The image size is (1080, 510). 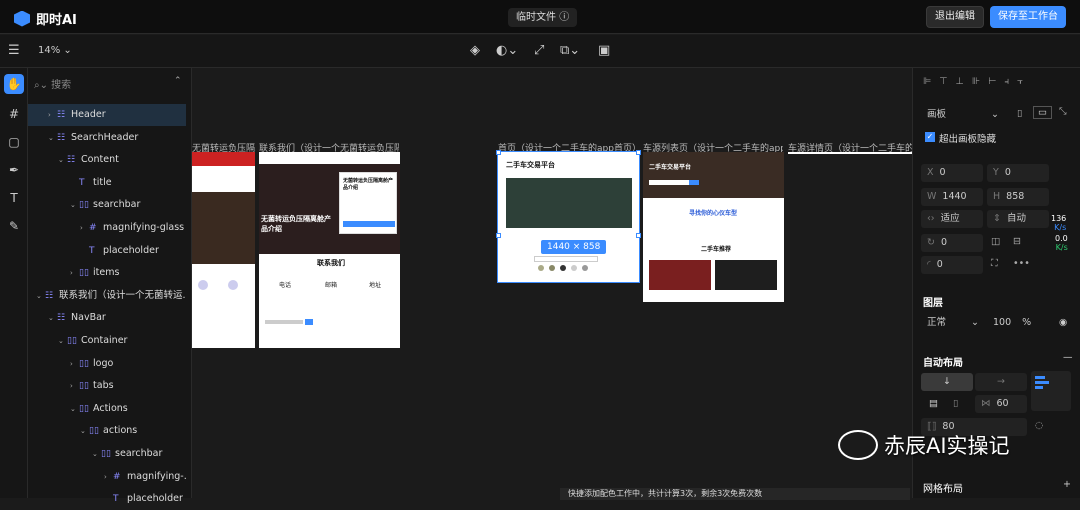 What do you see at coordinates (1039, 425) in the screenshot?
I see `padding-options-icon: ◌` at bounding box center [1039, 425].